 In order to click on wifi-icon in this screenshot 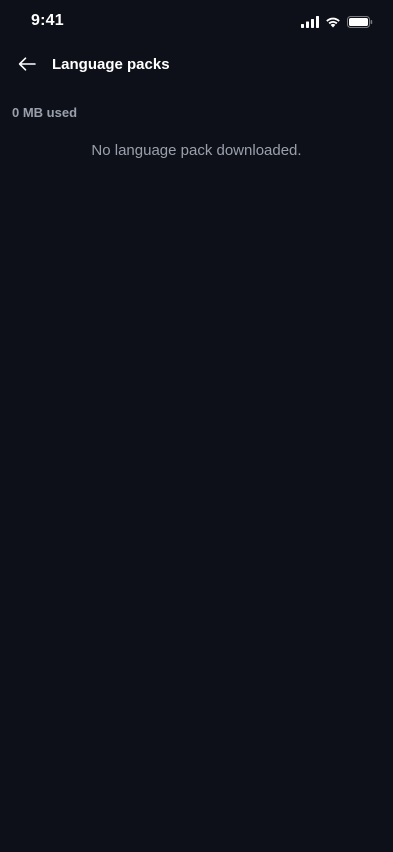, I will do `click(333, 22)`.